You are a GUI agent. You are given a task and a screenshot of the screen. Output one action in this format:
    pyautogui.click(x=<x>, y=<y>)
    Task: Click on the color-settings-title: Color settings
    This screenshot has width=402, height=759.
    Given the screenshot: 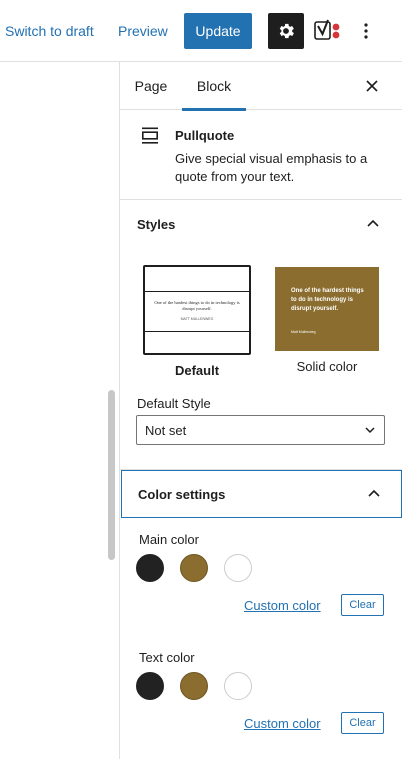 What is the action you would take?
    pyautogui.click(x=182, y=494)
    